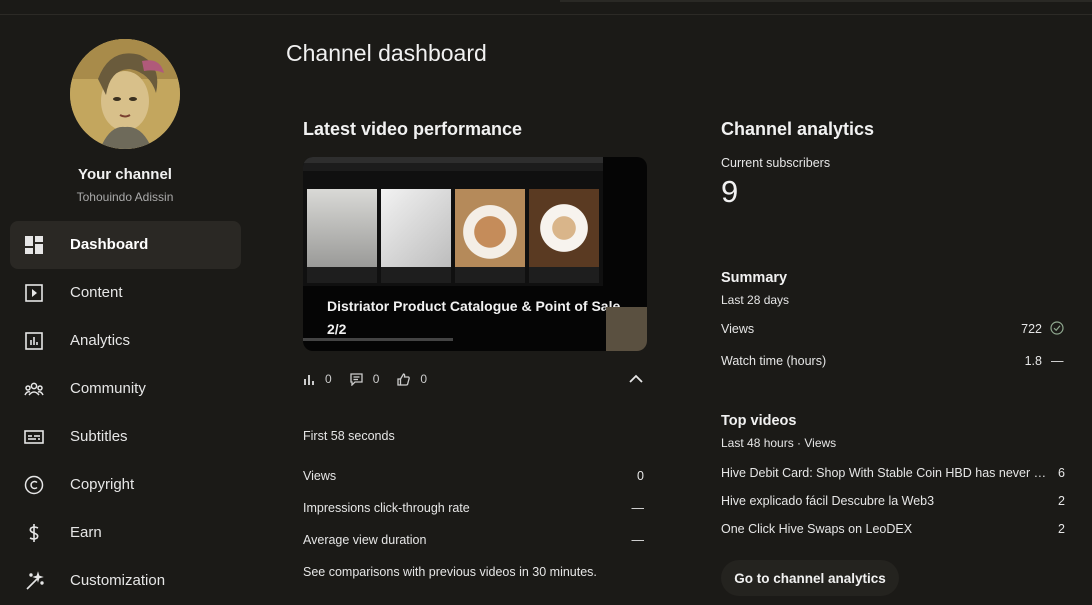 The image size is (1092, 605). What do you see at coordinates (96, 292) in the screenshot?
I see `sidebar-item-label: Content` at bounding box center [96, 292].